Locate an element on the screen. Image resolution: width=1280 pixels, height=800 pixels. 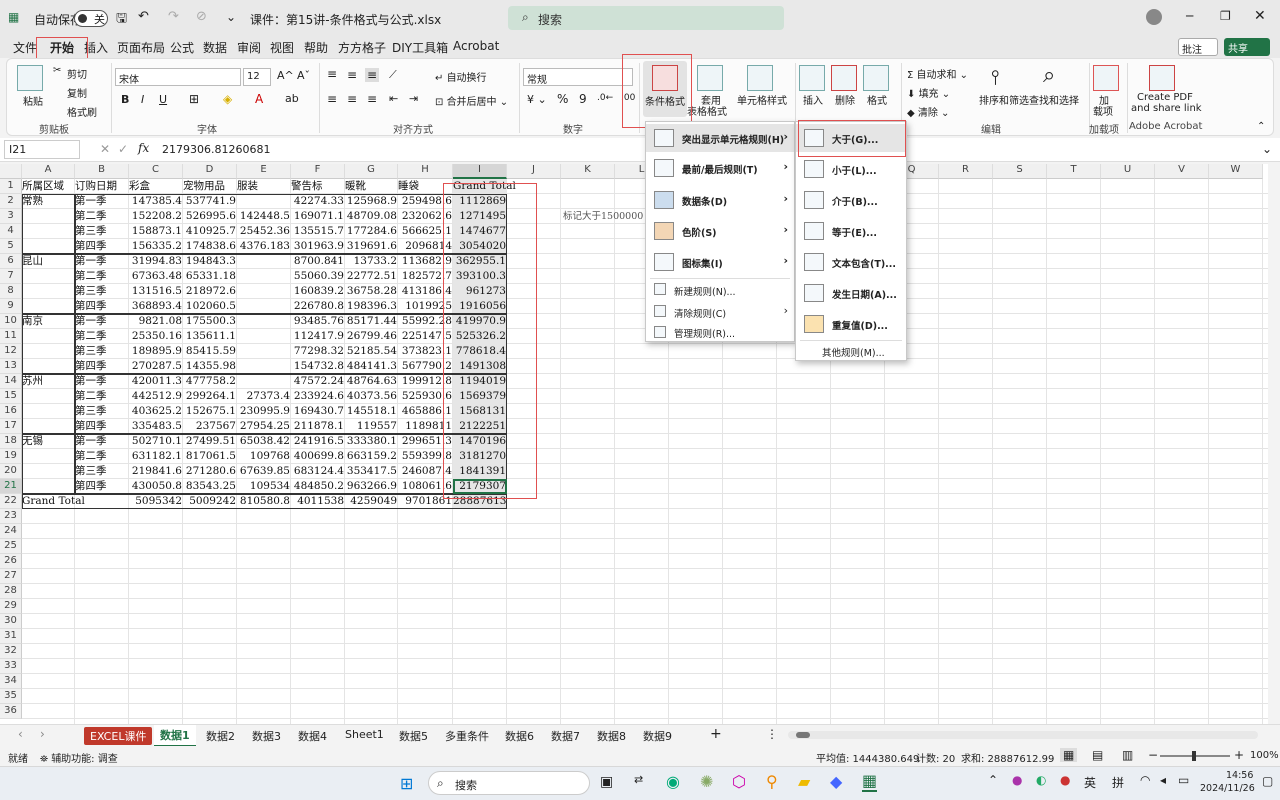
value-cell: 40373.56 is located at coordinates (371, 396).